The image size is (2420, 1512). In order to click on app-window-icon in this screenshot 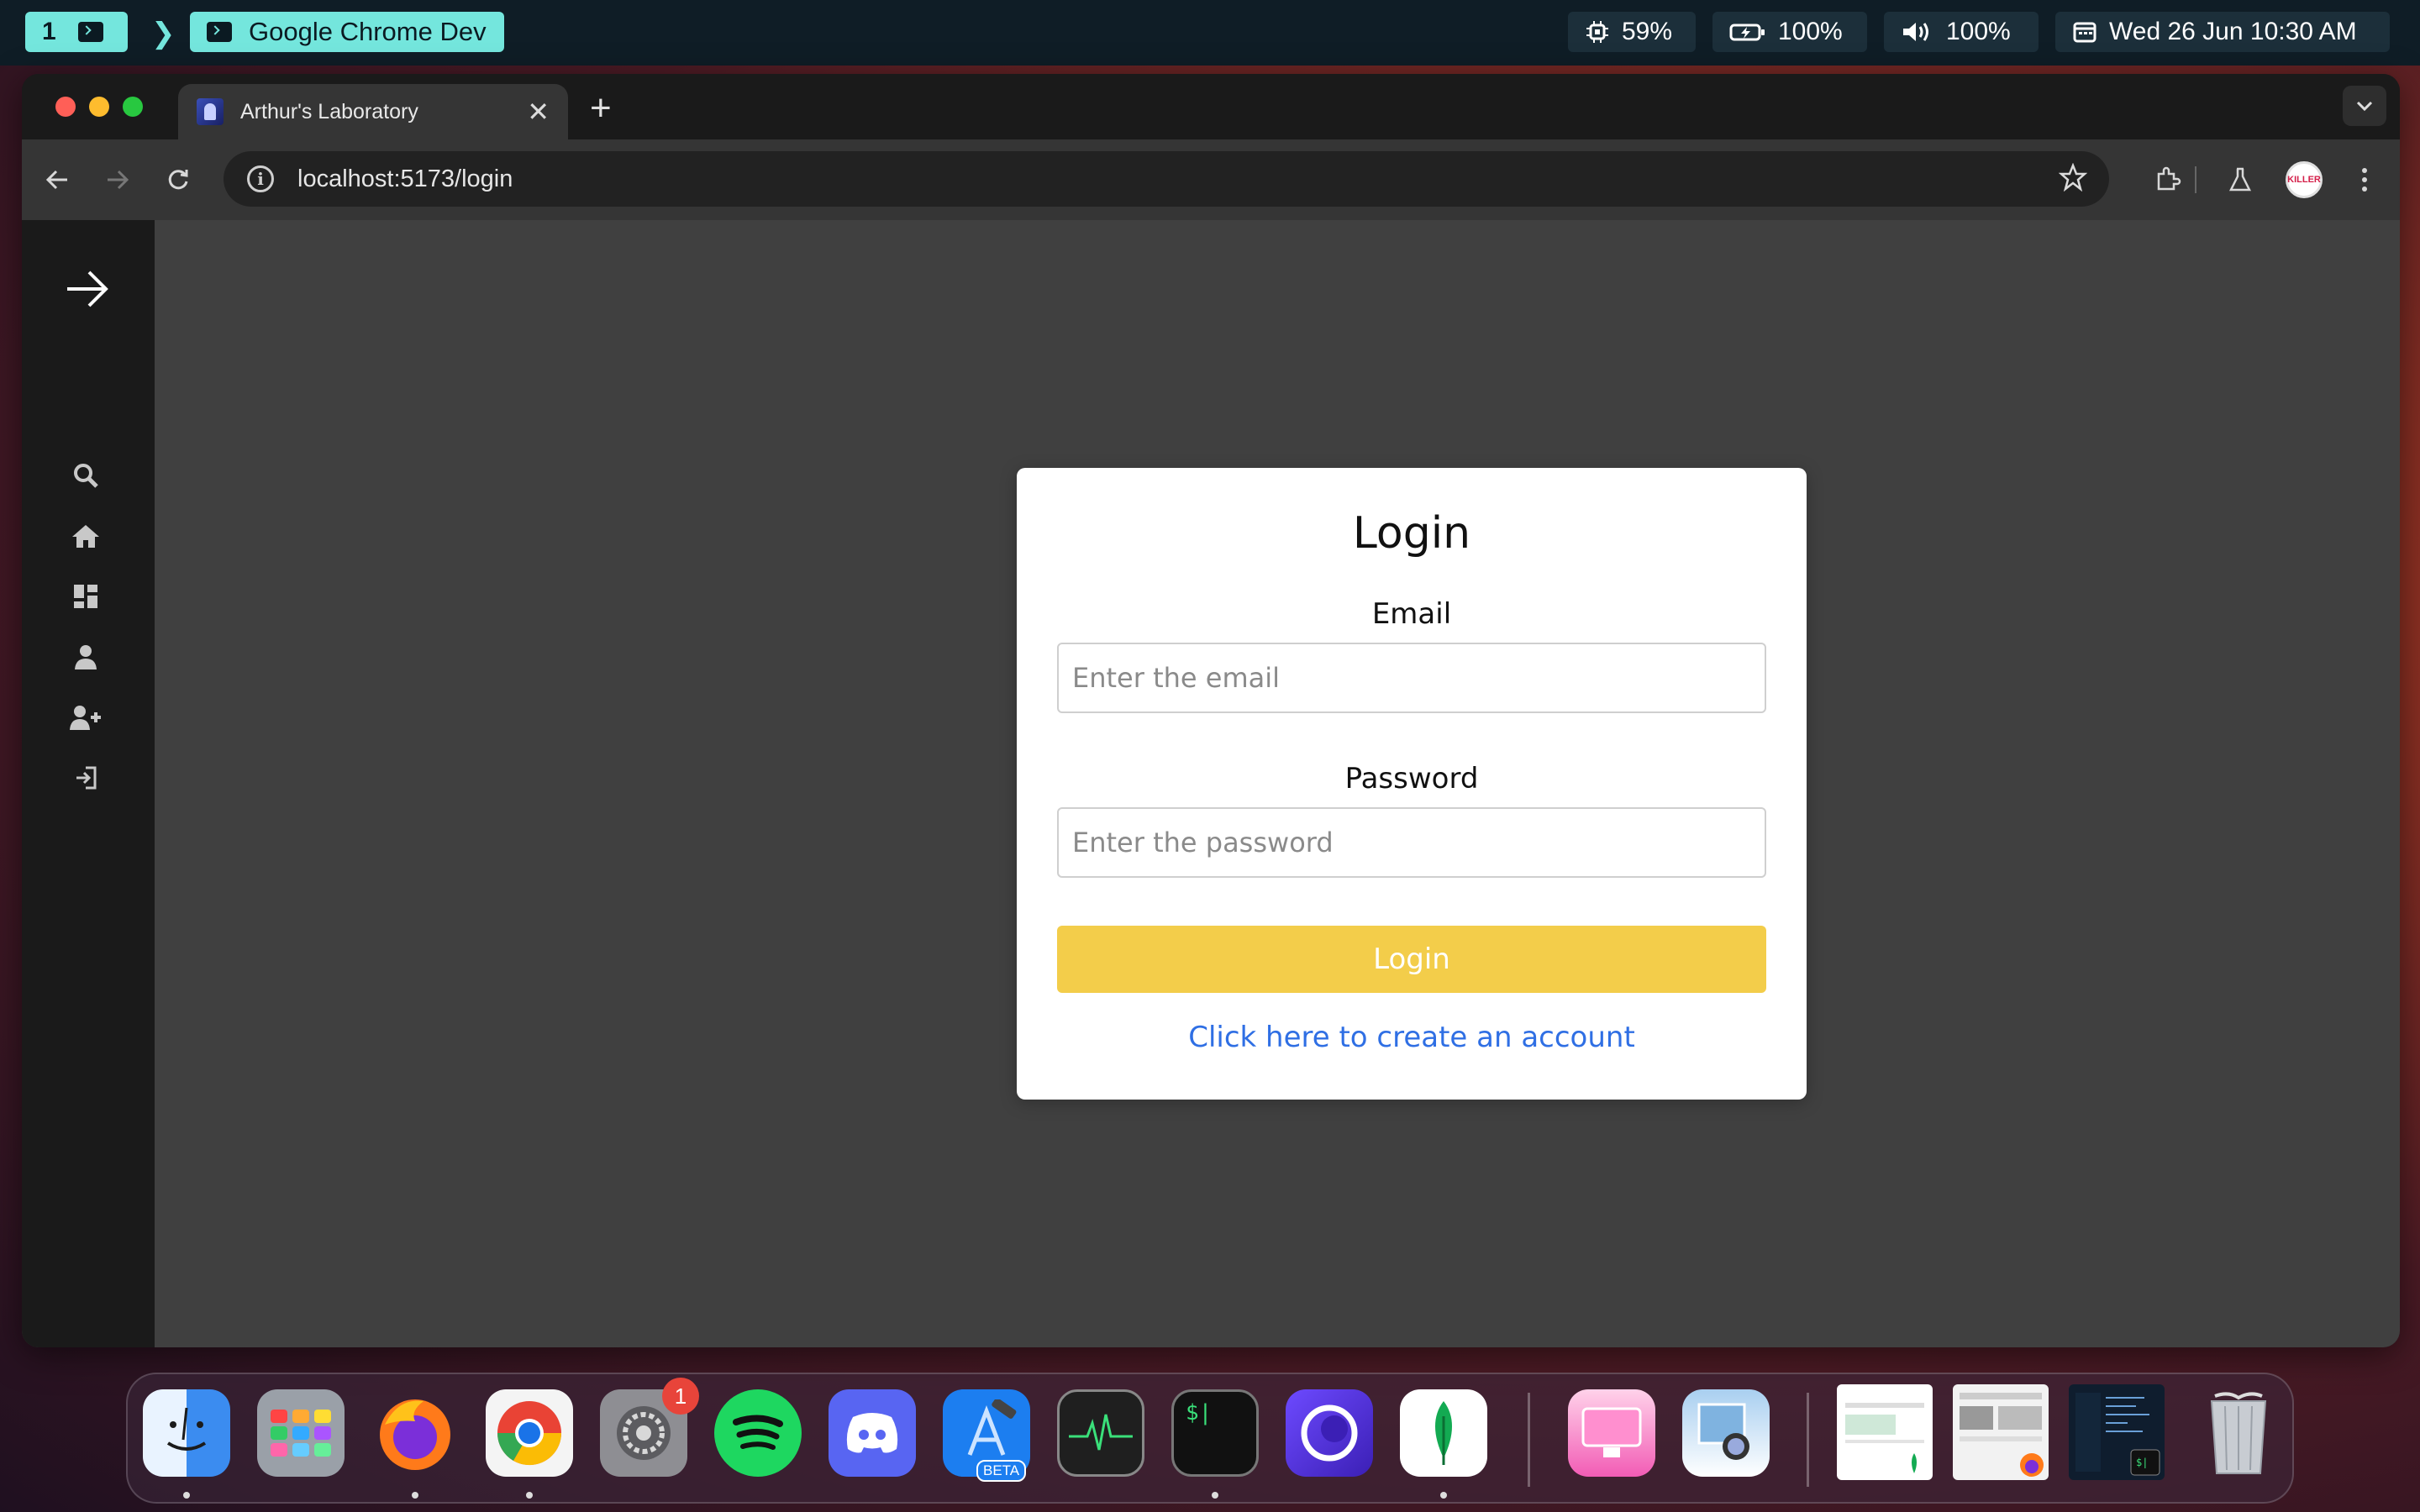, I will do `click(219, 32)`.